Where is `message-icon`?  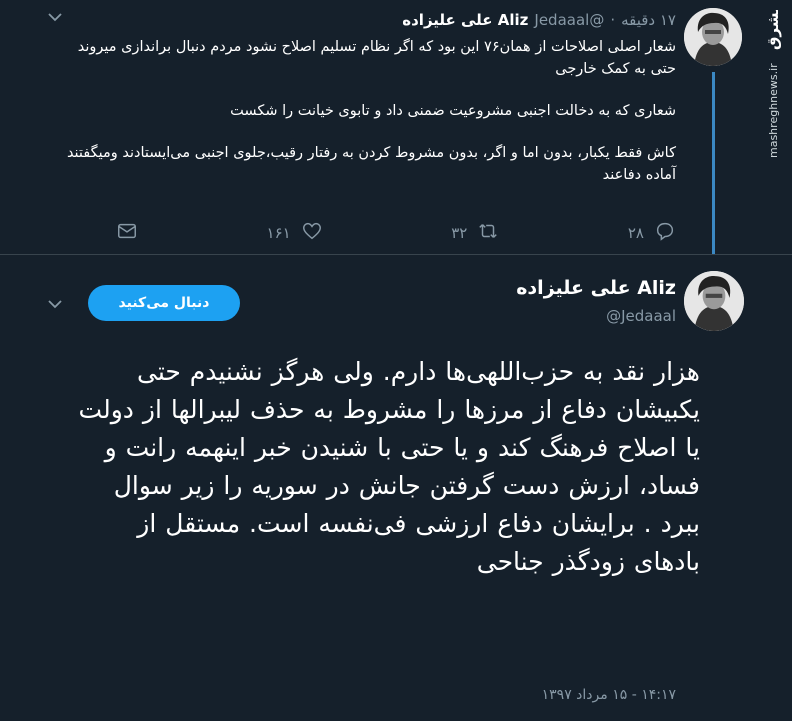 message-icon is located at coordinates (127, 233).